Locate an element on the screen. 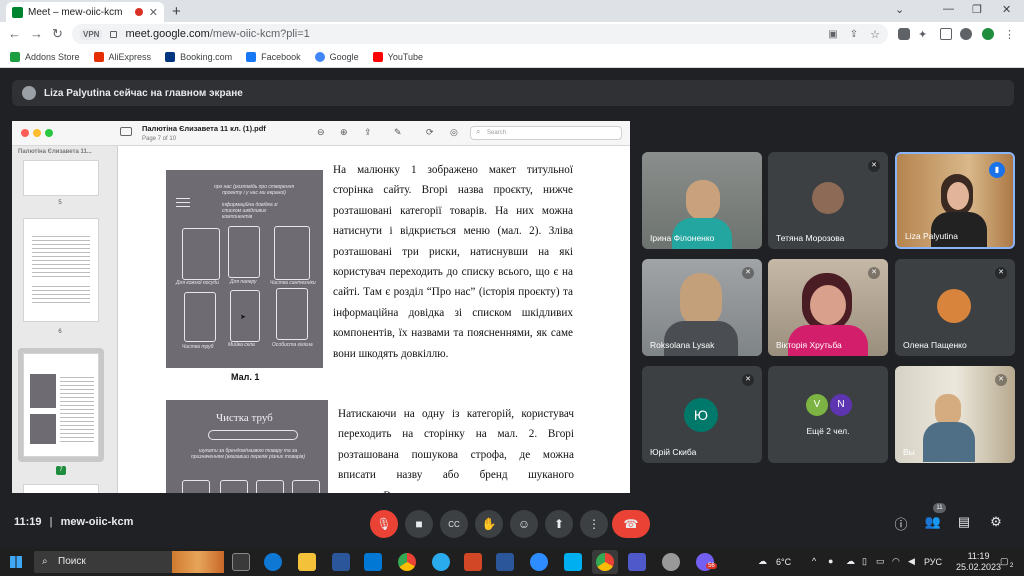 The image size is (1024, 576). presenter-banner: Liza Palyutina сейчас на главном экране is located at coordinates (513, 93).